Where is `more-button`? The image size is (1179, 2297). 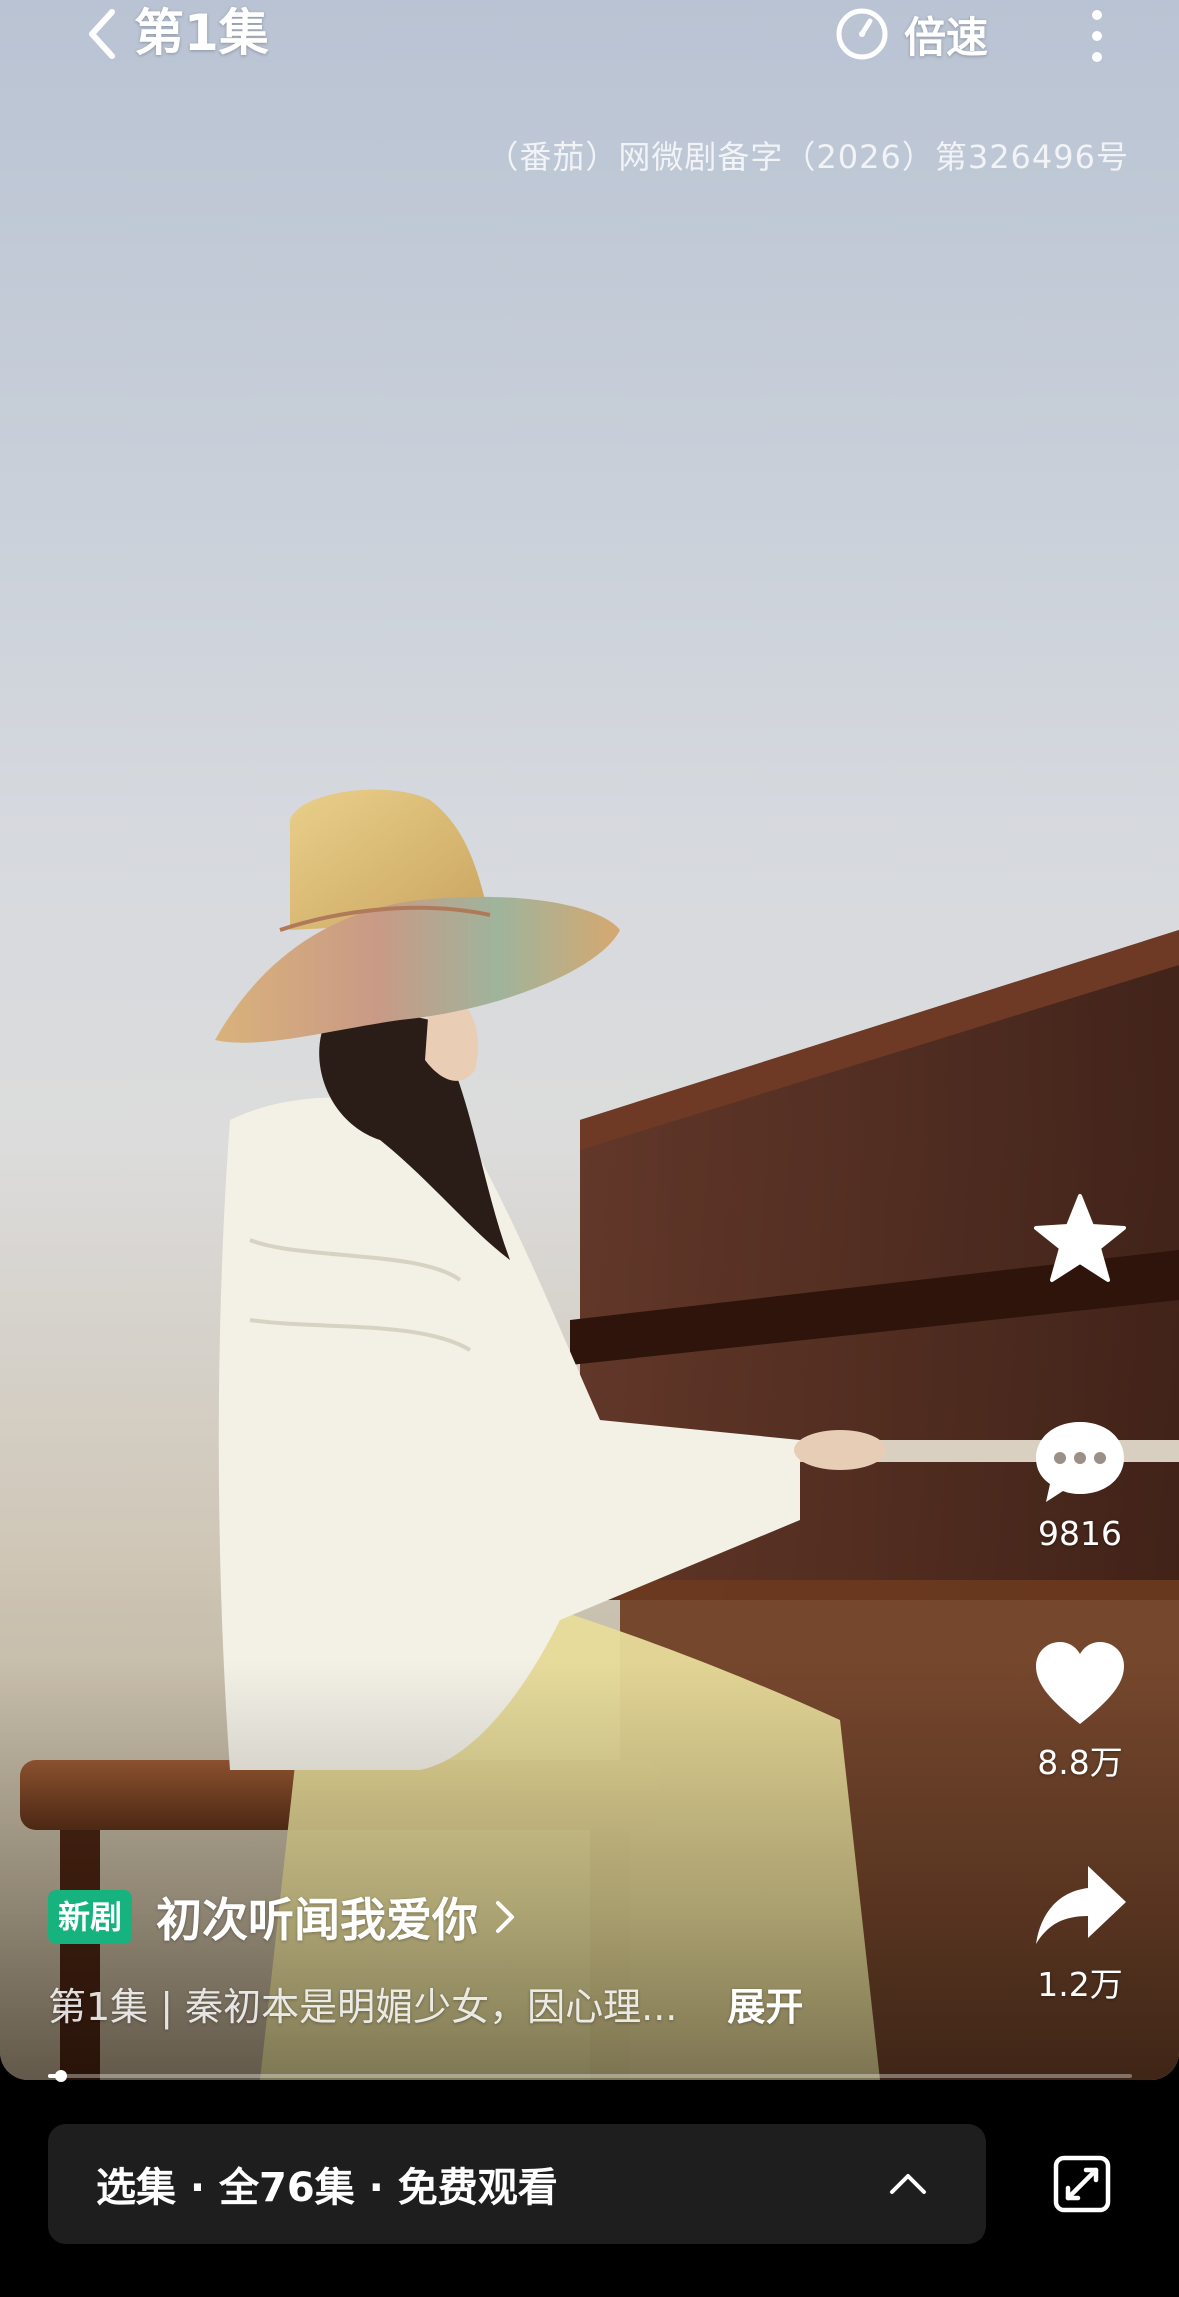
more-button is located at coordinates (1097, 36).